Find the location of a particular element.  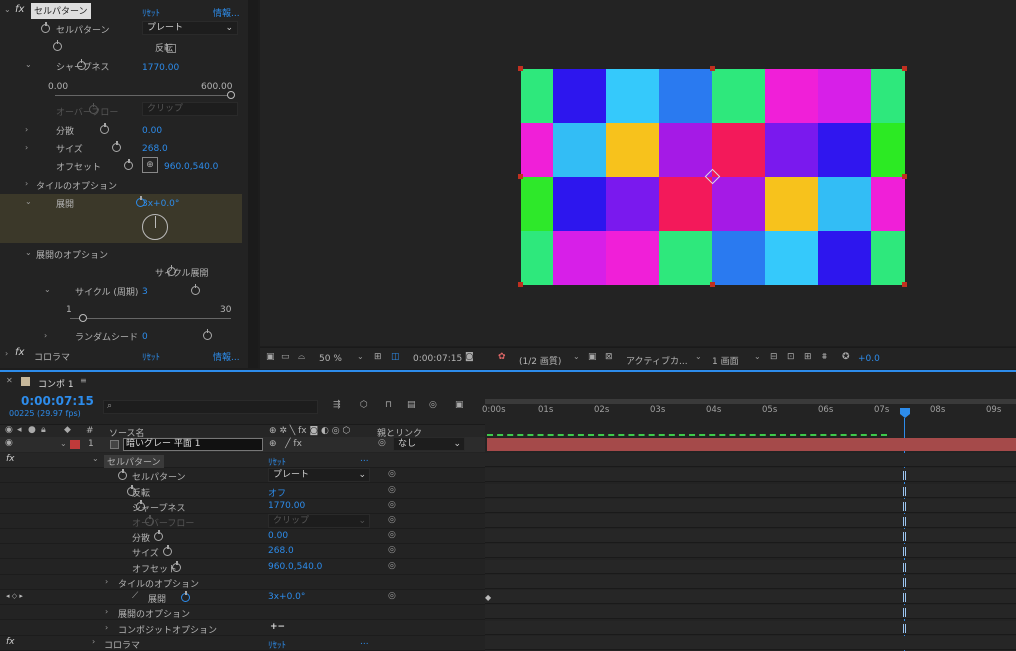

color-wheel-icon: ✿ is located at coordinates (502, 357).